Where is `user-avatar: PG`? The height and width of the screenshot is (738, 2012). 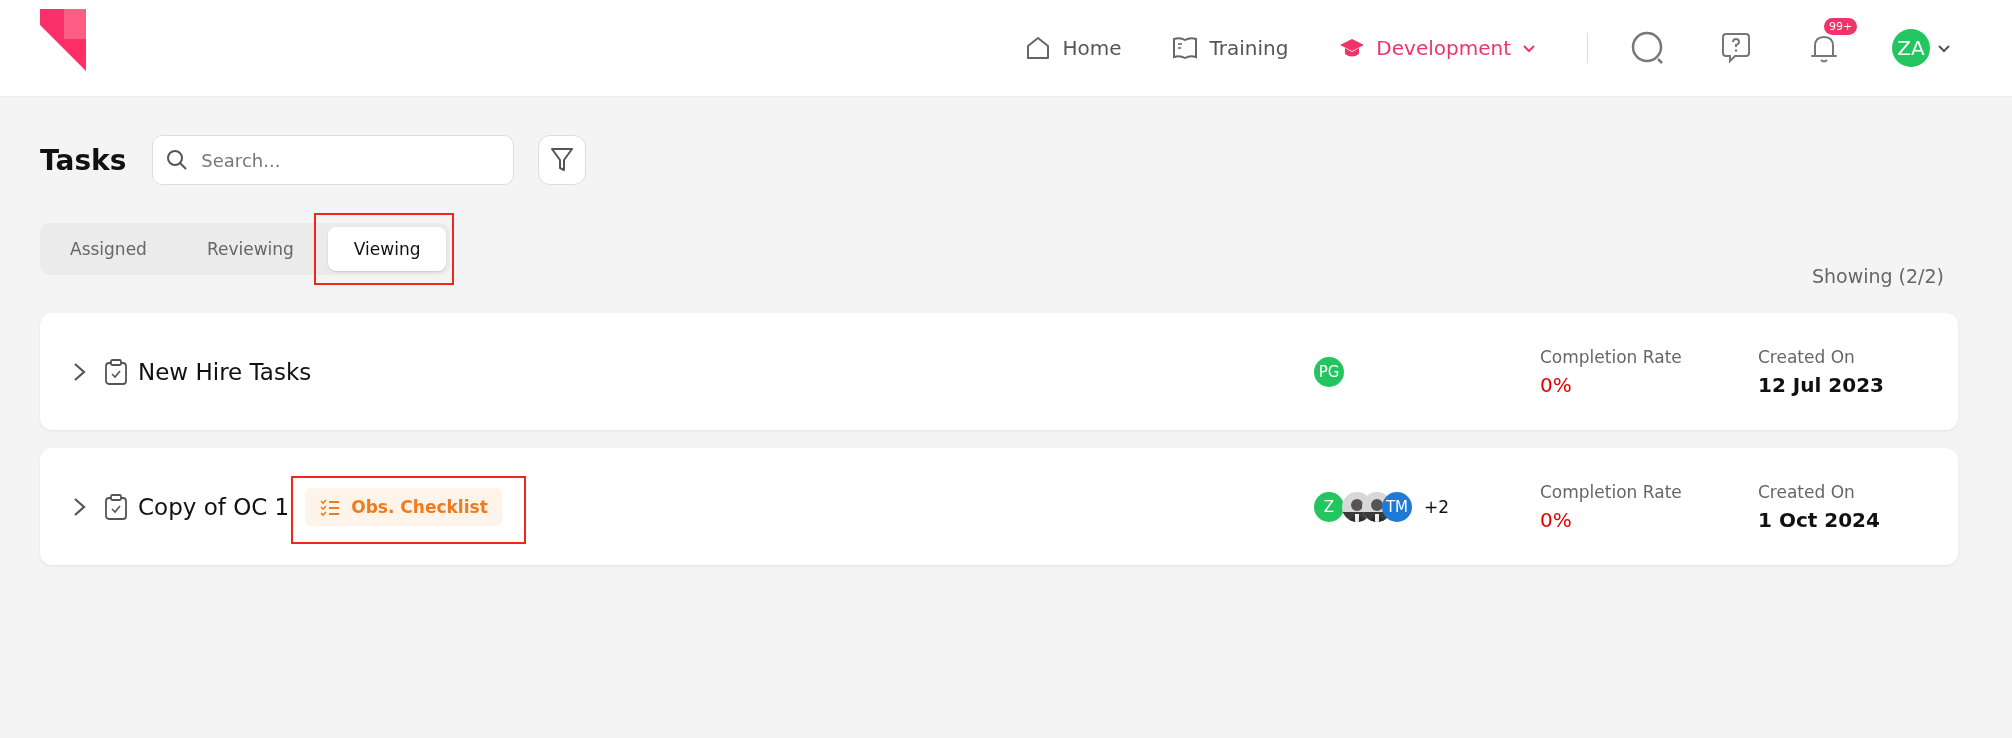 user-avatar: PG is located at coordinates (1329, 371).